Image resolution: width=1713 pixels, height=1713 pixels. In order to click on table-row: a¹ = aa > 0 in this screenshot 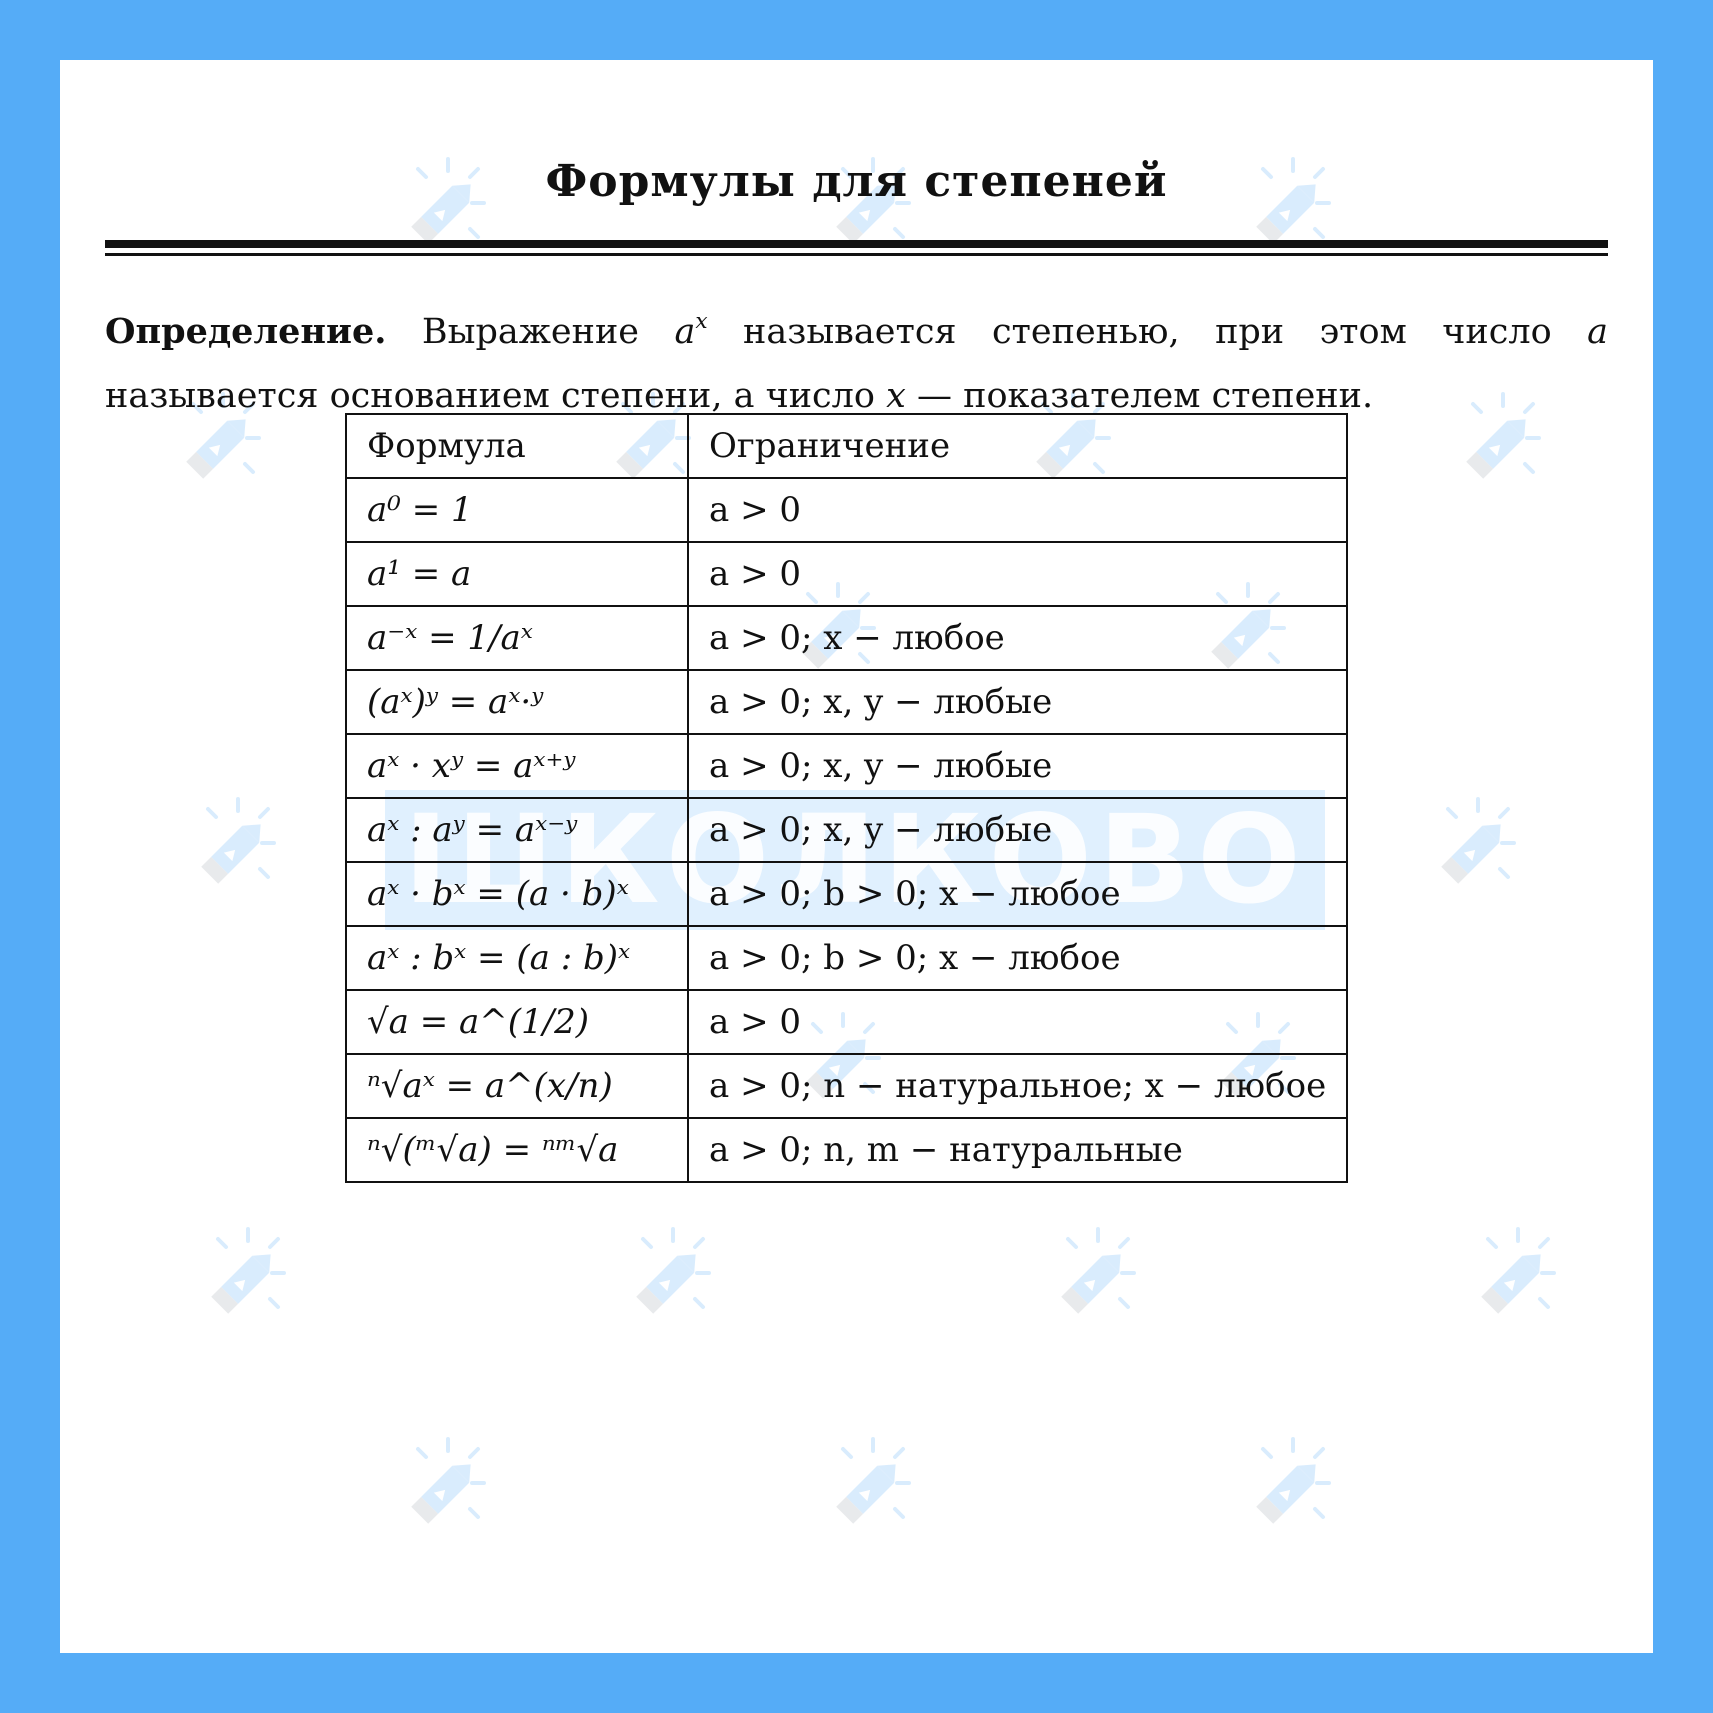, I will do `click(847, 574)`.